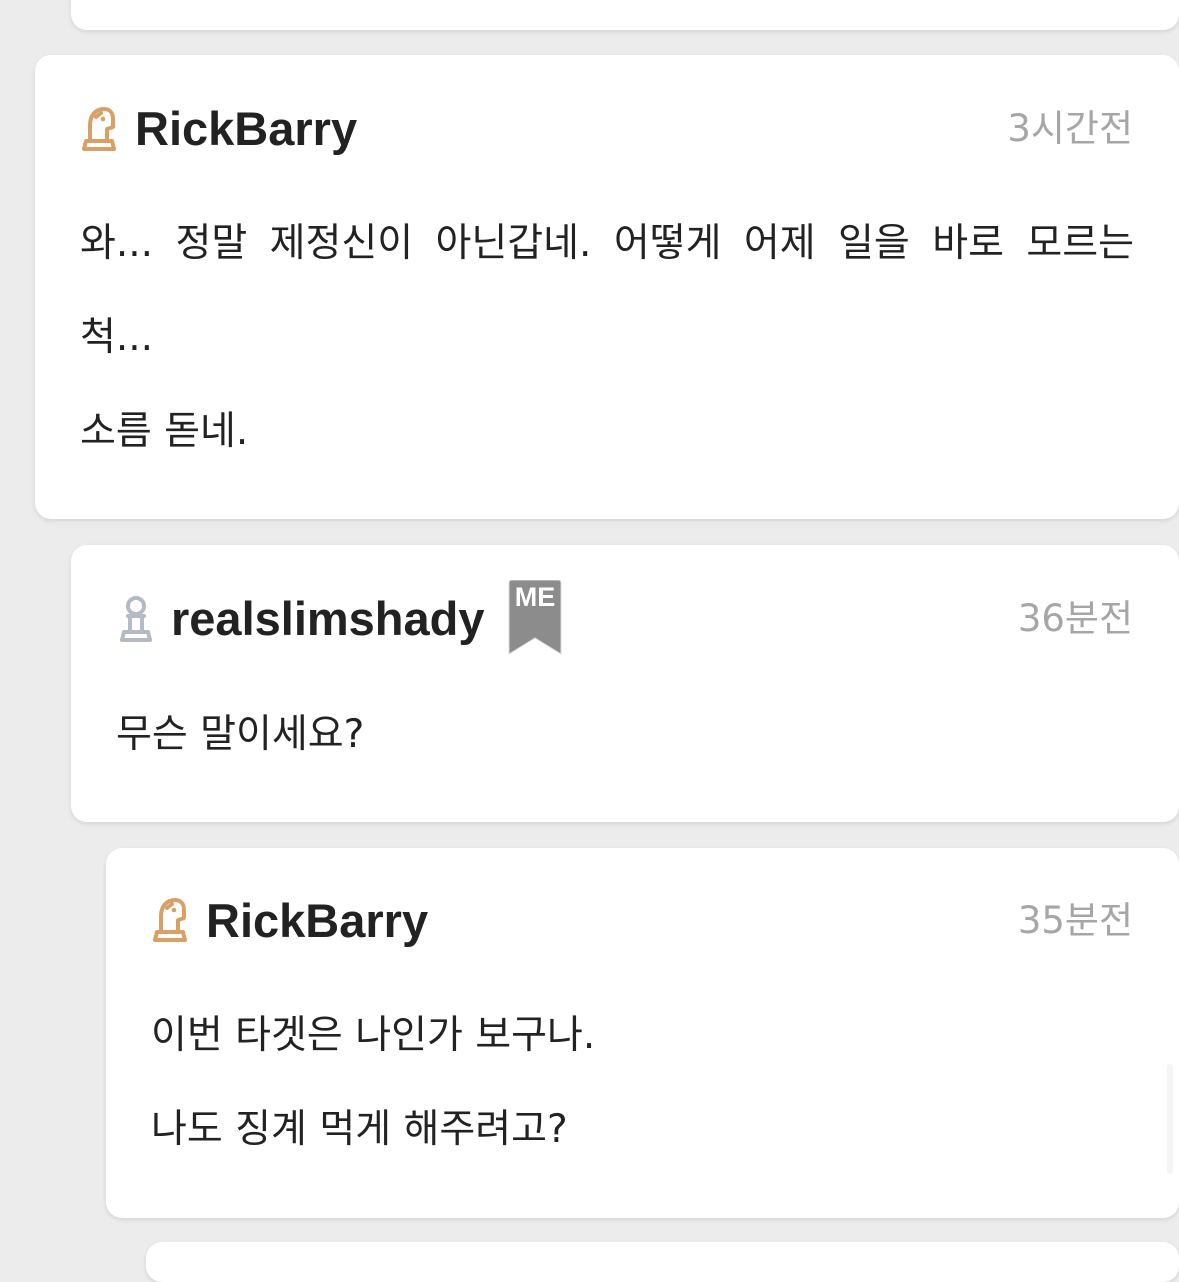  I want to click on comment-card-partial-top, so click(625, 15).